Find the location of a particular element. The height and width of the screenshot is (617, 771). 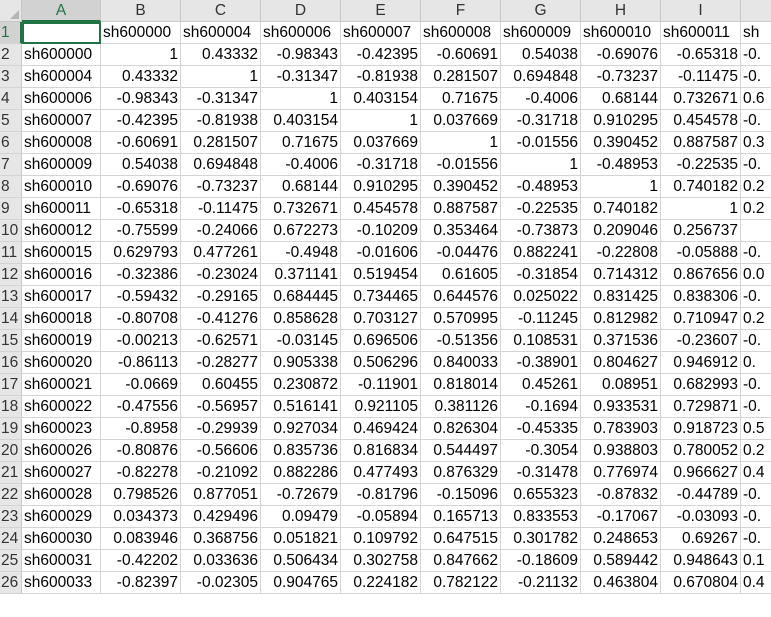

cell: -0.8958 is located at coordinates (141, 429).